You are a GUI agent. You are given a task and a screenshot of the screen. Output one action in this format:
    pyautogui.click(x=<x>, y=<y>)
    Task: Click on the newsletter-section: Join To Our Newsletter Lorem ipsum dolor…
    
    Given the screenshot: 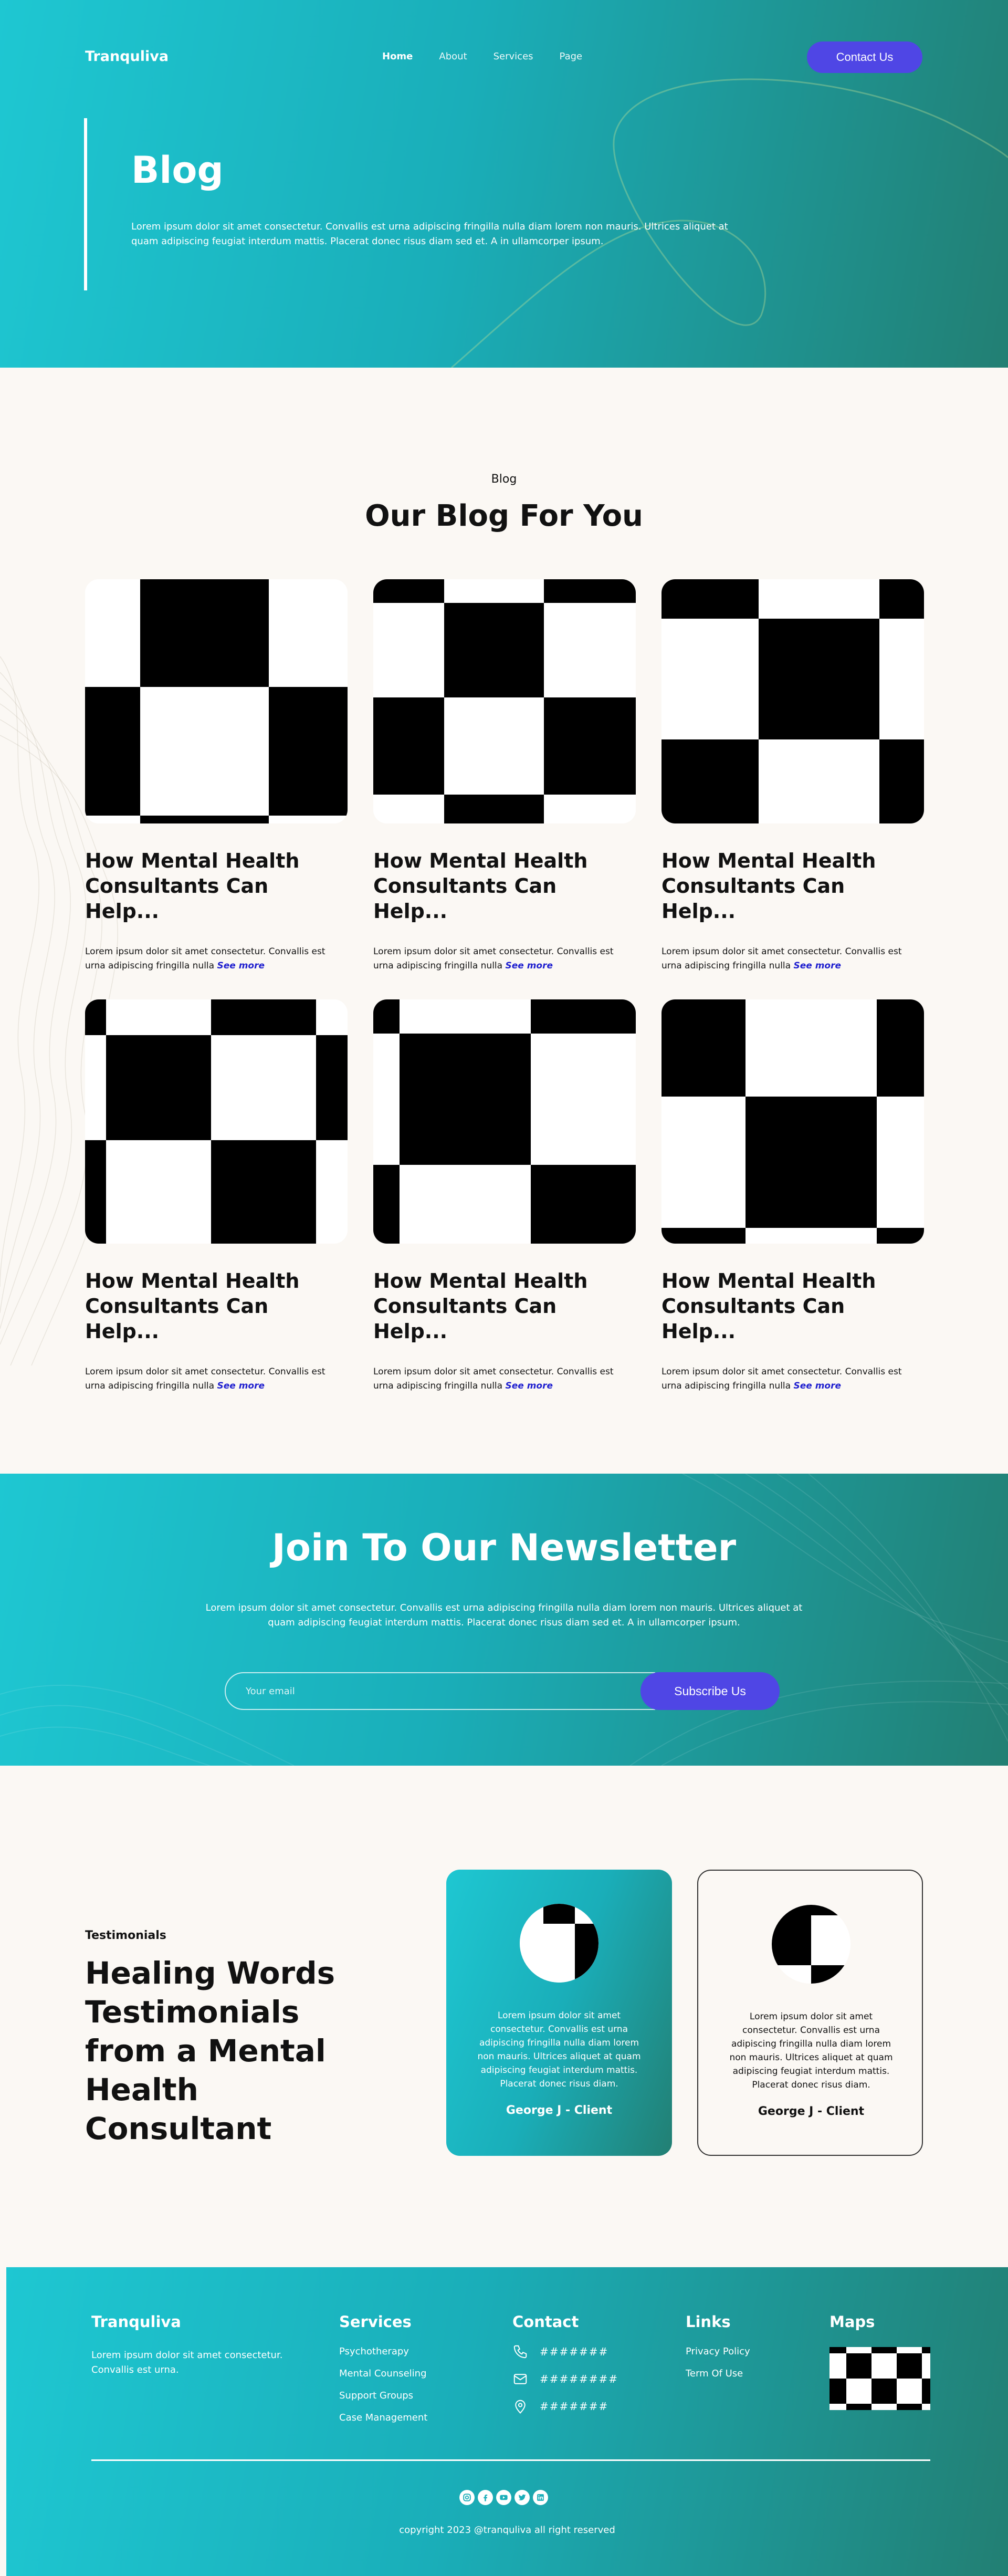 What is the action you would take?
    pyautogui.click(x=504, y=1620)
    